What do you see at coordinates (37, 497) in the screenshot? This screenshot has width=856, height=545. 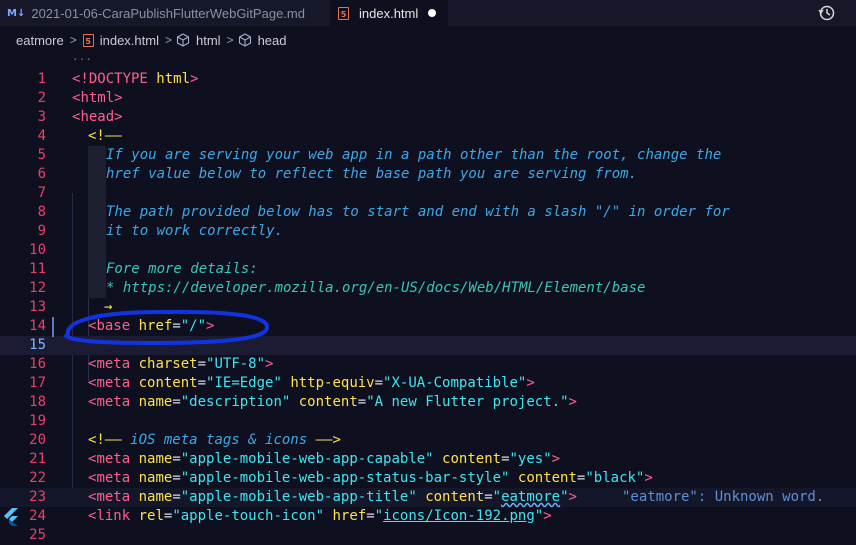 I see `line-number: 23` at bounding box center [37, 497].